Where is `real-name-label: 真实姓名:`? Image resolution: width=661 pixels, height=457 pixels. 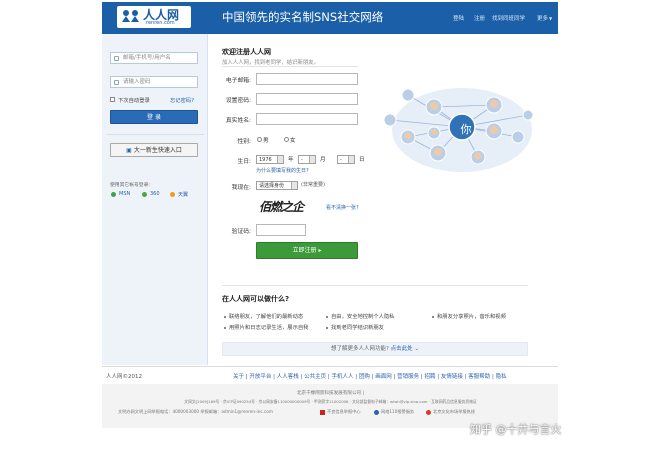 real-name-label: 真实姓名: is located at coordinates (238, 121).